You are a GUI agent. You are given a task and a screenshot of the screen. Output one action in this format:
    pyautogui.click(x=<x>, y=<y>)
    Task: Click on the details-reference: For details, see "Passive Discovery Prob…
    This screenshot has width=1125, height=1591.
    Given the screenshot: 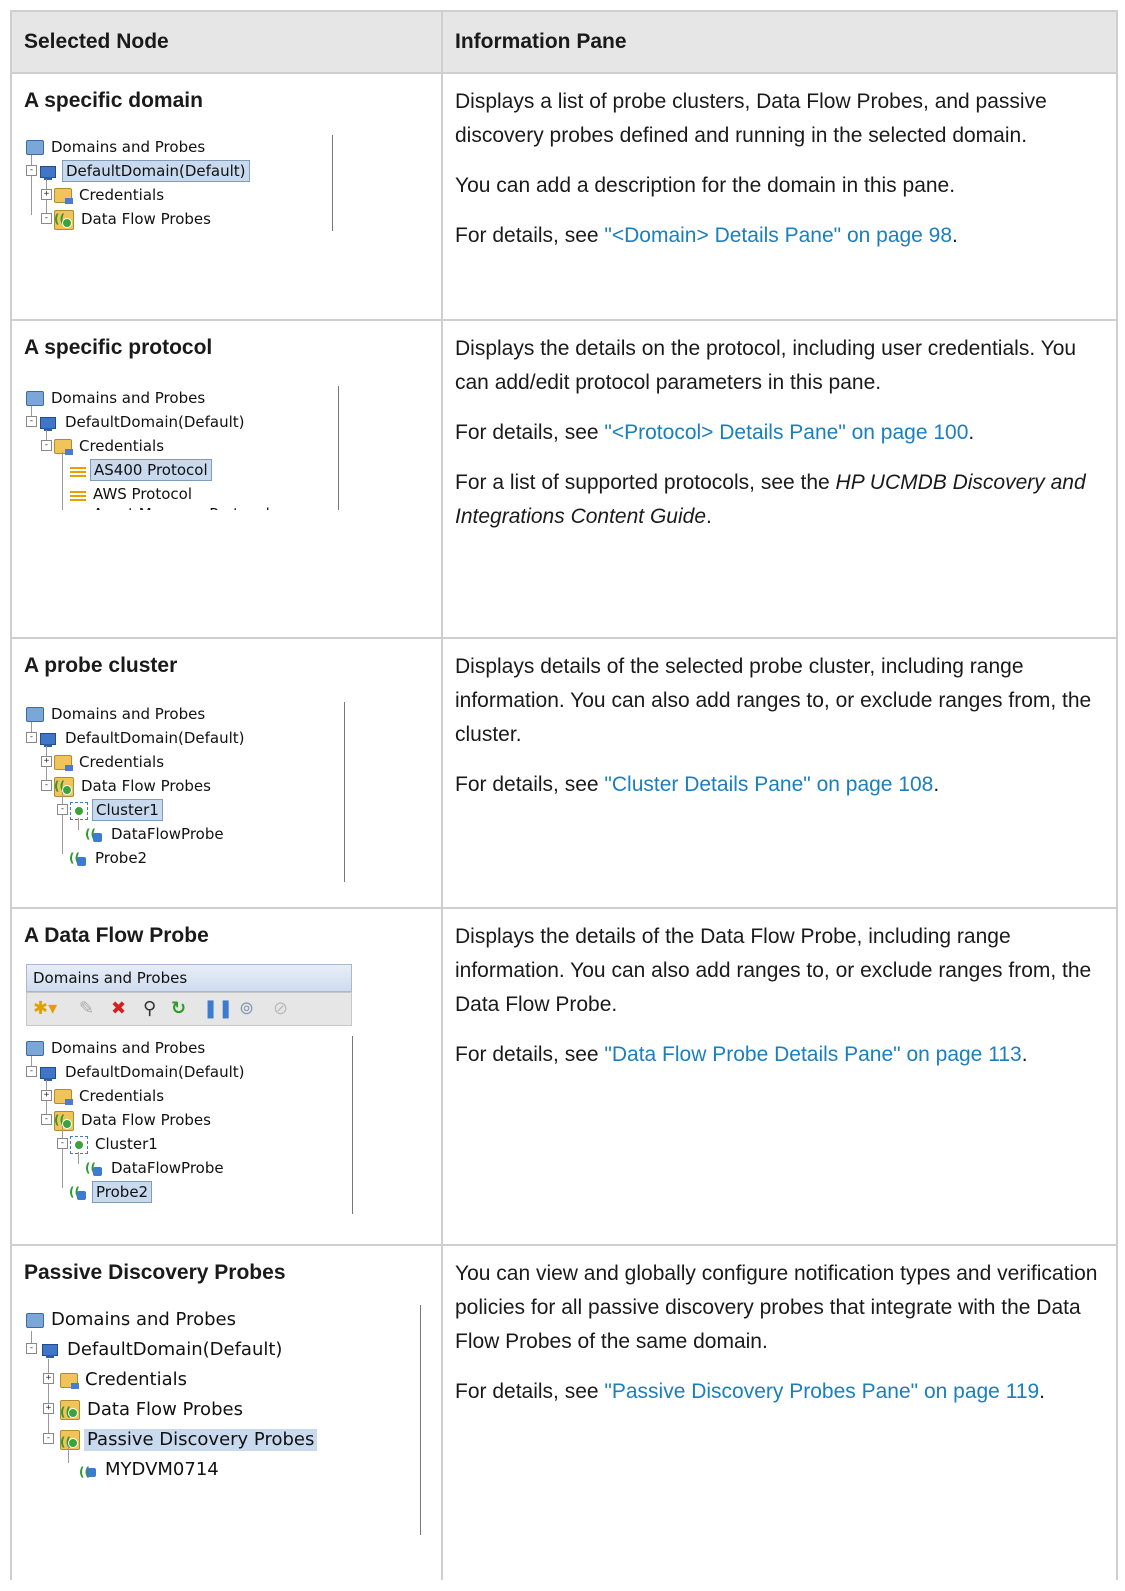 What is the action you would take?
    pyautogui.click(x=750, y=1391)
    